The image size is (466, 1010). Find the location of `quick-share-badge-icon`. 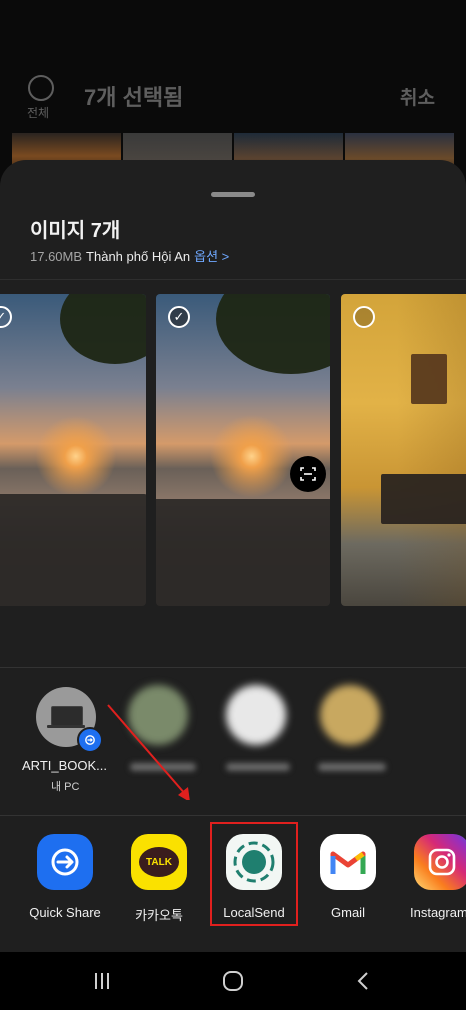

quick-share-badge-icon is located at coordinates (90, 740).